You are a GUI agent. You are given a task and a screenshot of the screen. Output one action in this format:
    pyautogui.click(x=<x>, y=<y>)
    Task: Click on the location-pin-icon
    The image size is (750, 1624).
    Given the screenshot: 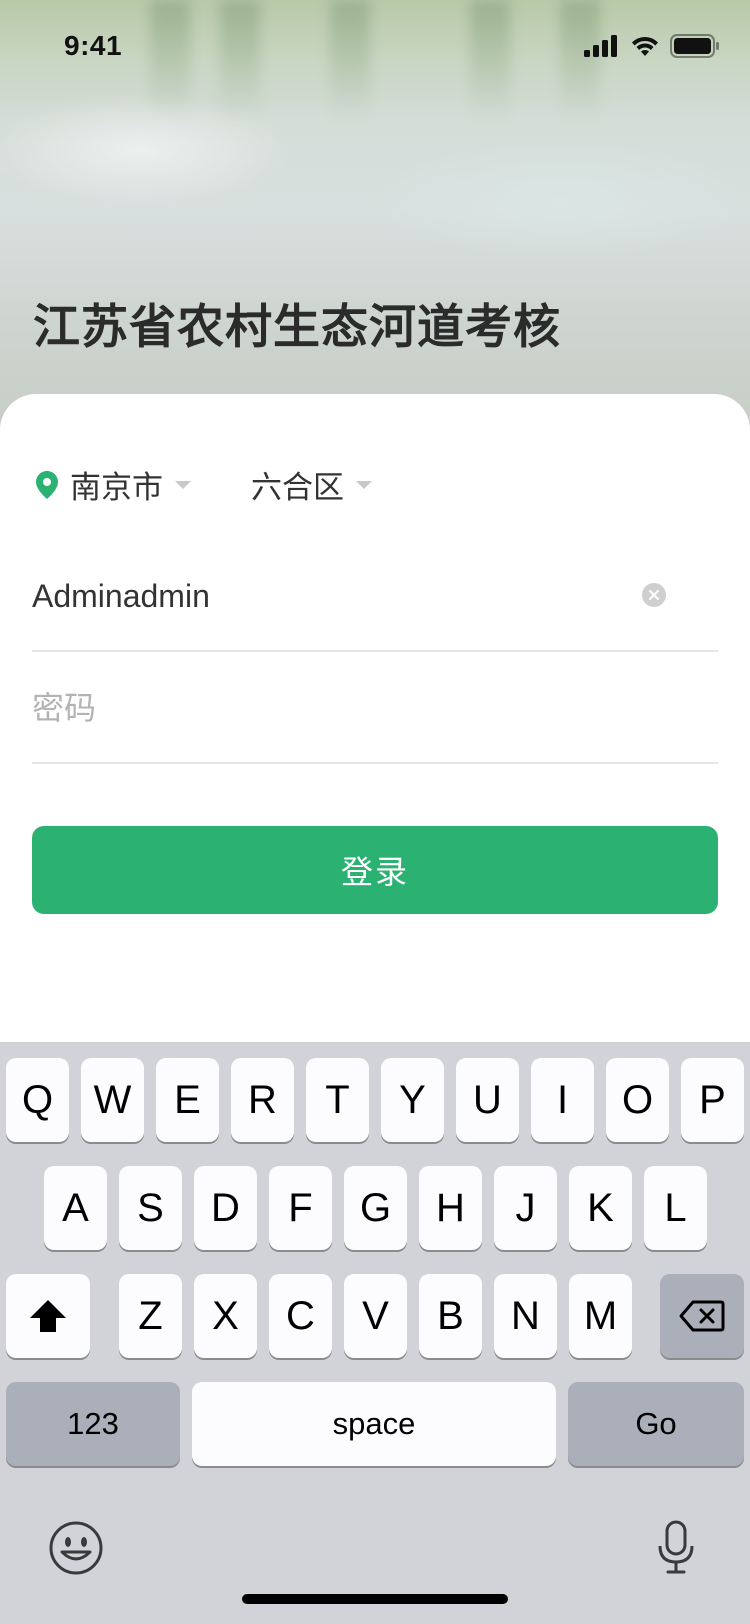 What is the action you would take?
    pyautogui.click(x=47, y=484)
    